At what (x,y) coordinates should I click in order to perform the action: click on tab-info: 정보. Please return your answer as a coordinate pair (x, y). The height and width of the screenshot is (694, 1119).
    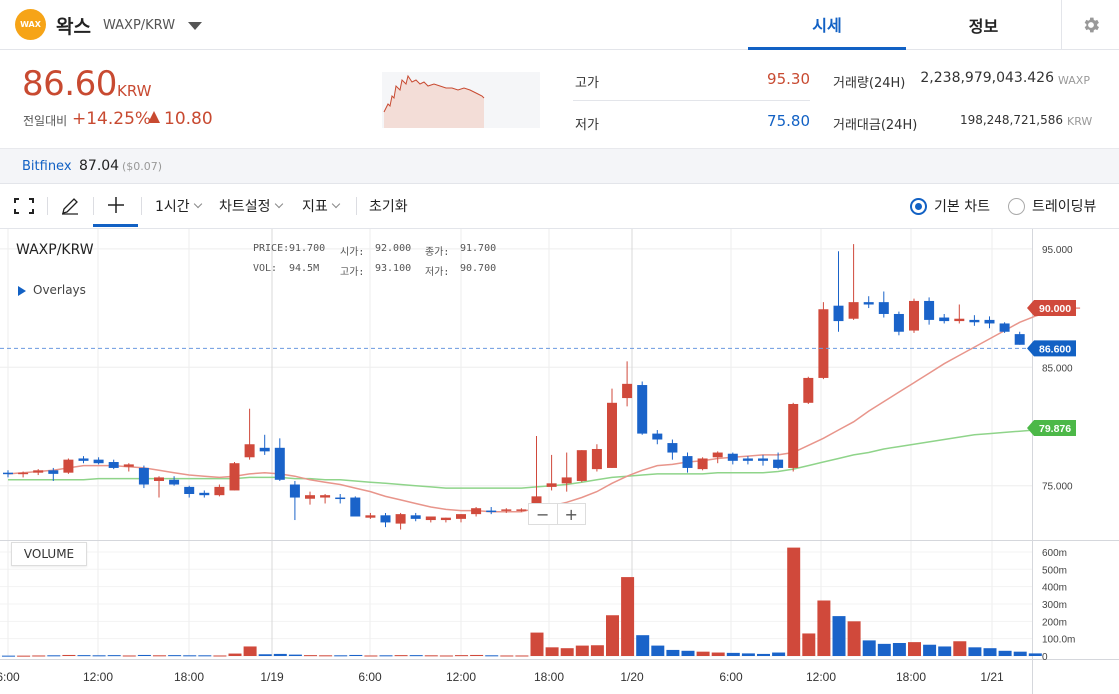
    Looking at the image, I should click on (983, 25).